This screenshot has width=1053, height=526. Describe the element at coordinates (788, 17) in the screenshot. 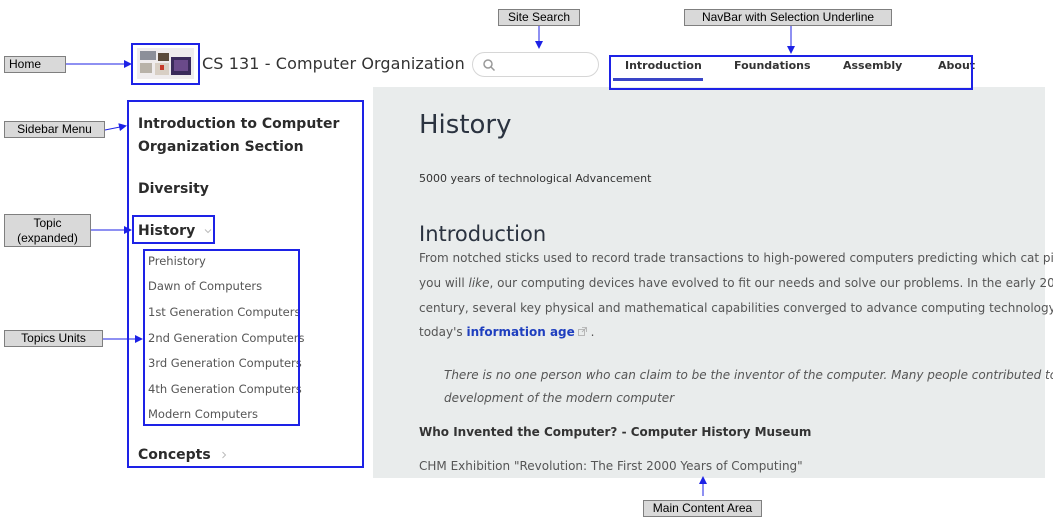

I see `callout-navbar: NavBar with Selection Underline` at that location.